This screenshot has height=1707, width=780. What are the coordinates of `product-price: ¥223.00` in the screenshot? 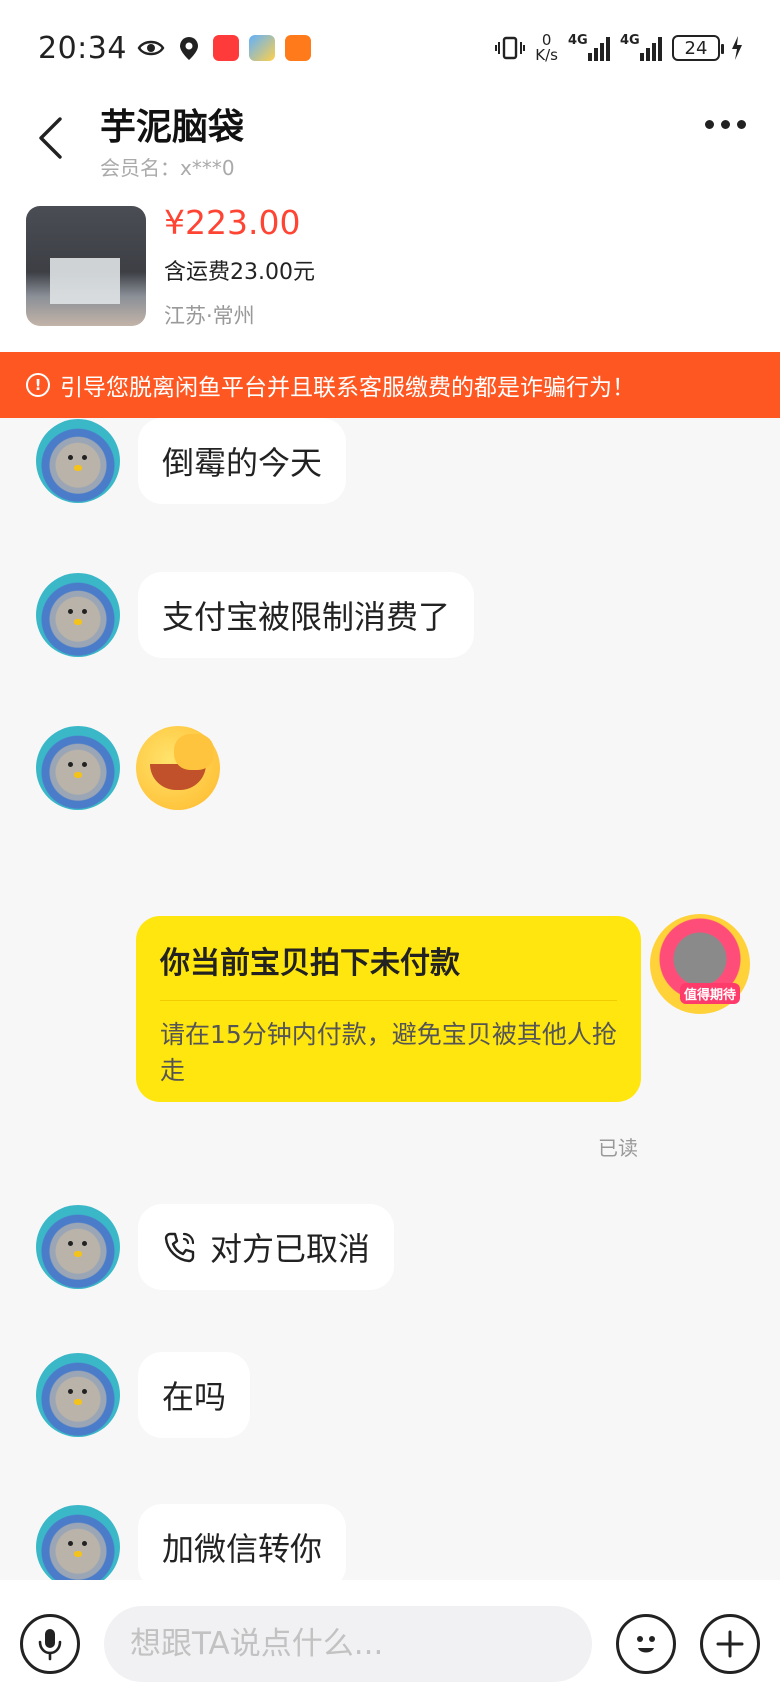 It's located at (232, 222).